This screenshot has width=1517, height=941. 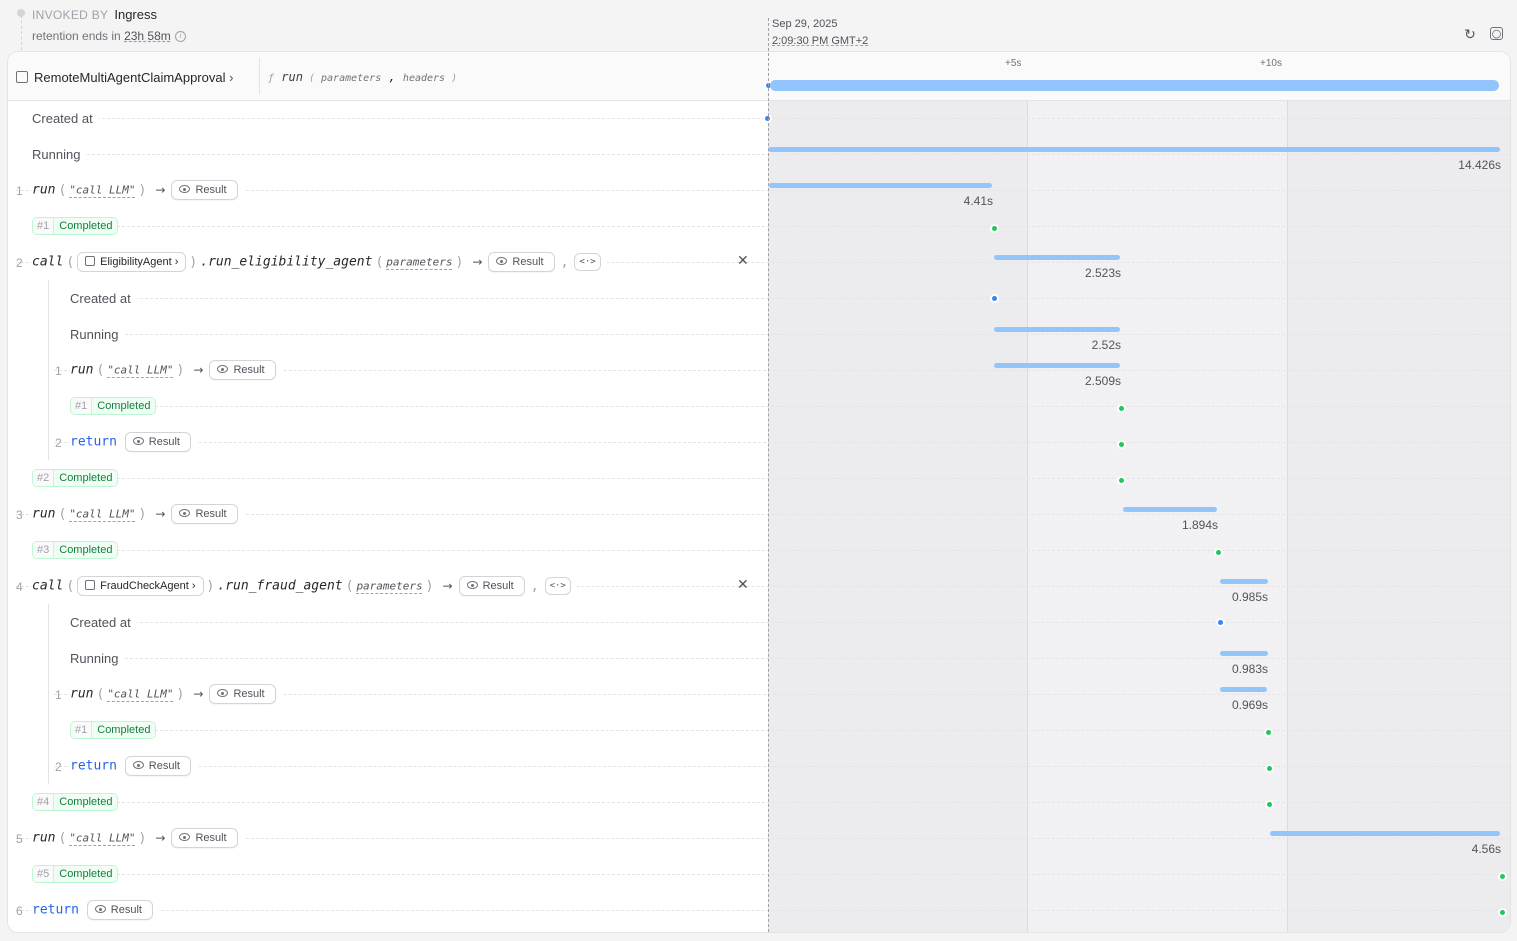 What do you see at coordinates (22, 30) in the screenshot?
I see `timeline-connector` at bounding box center [22, 30].